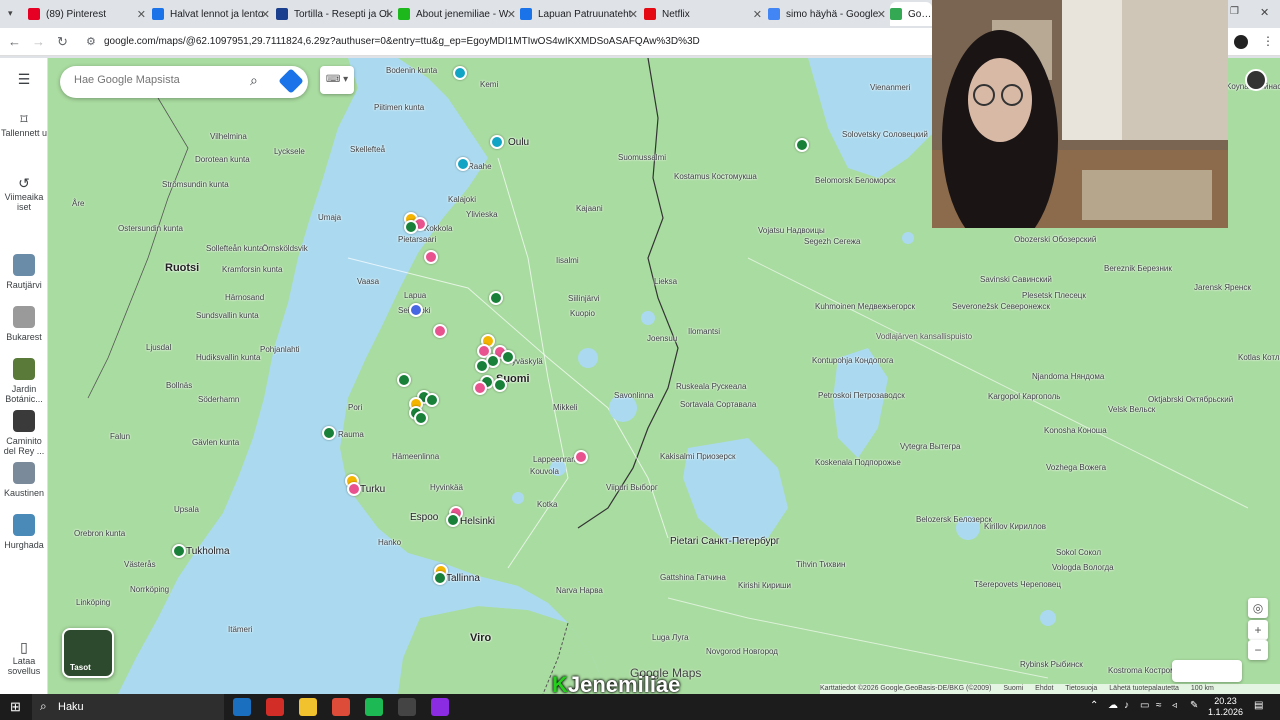 This screenshot has height=720, width=1280. Describe the element at coordinates (120, 436) in the screenshot. I see `map-place-label: Falun` at that location.